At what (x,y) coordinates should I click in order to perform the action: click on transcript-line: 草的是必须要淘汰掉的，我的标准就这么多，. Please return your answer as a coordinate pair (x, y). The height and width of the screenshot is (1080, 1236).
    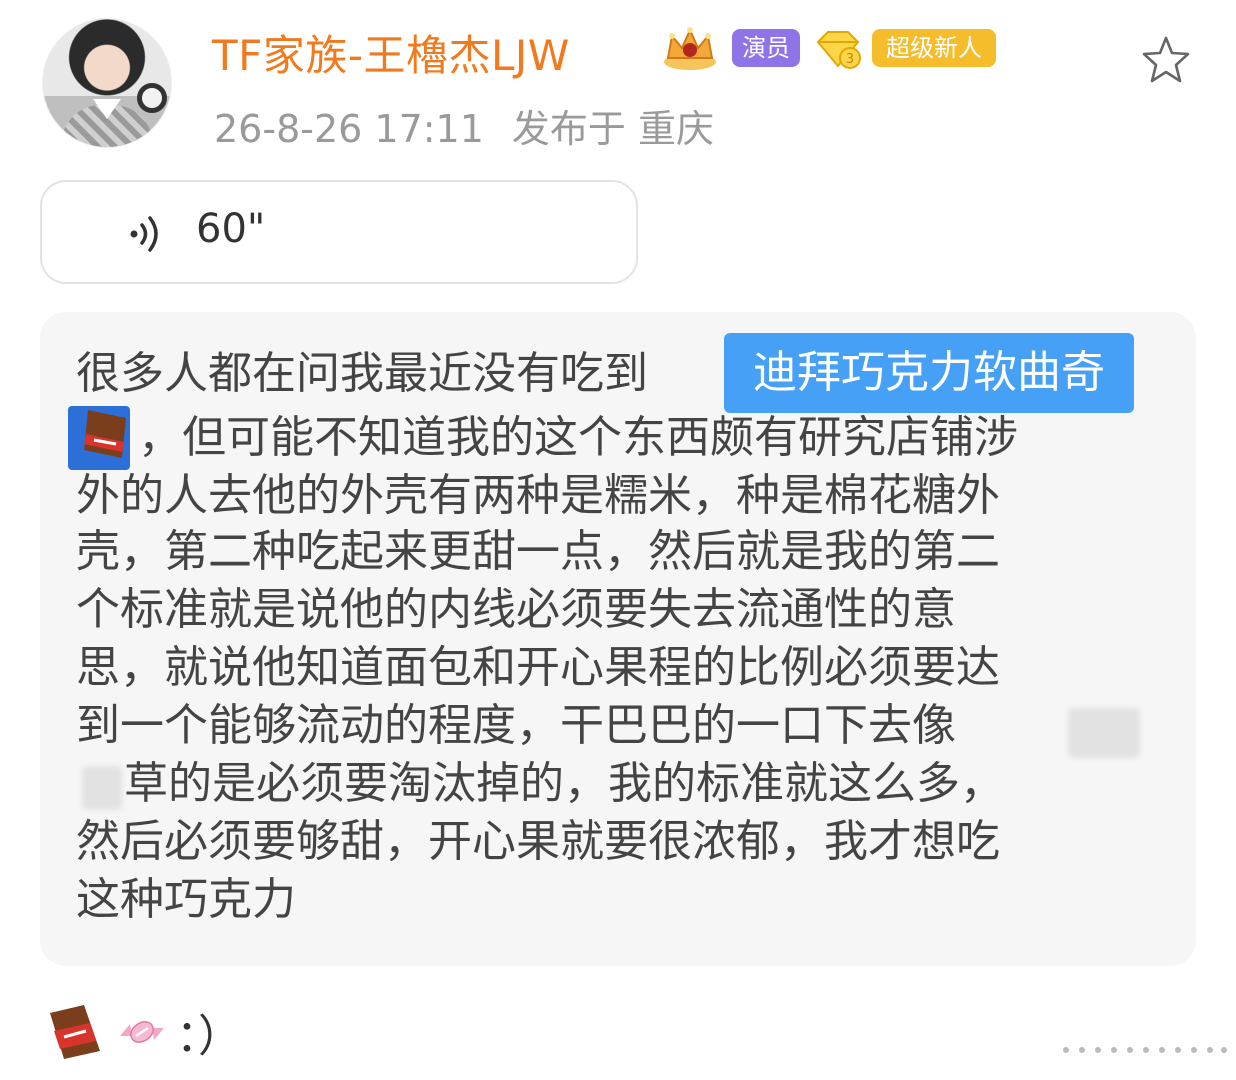
    Looking at the image, I should click on (564, 783).